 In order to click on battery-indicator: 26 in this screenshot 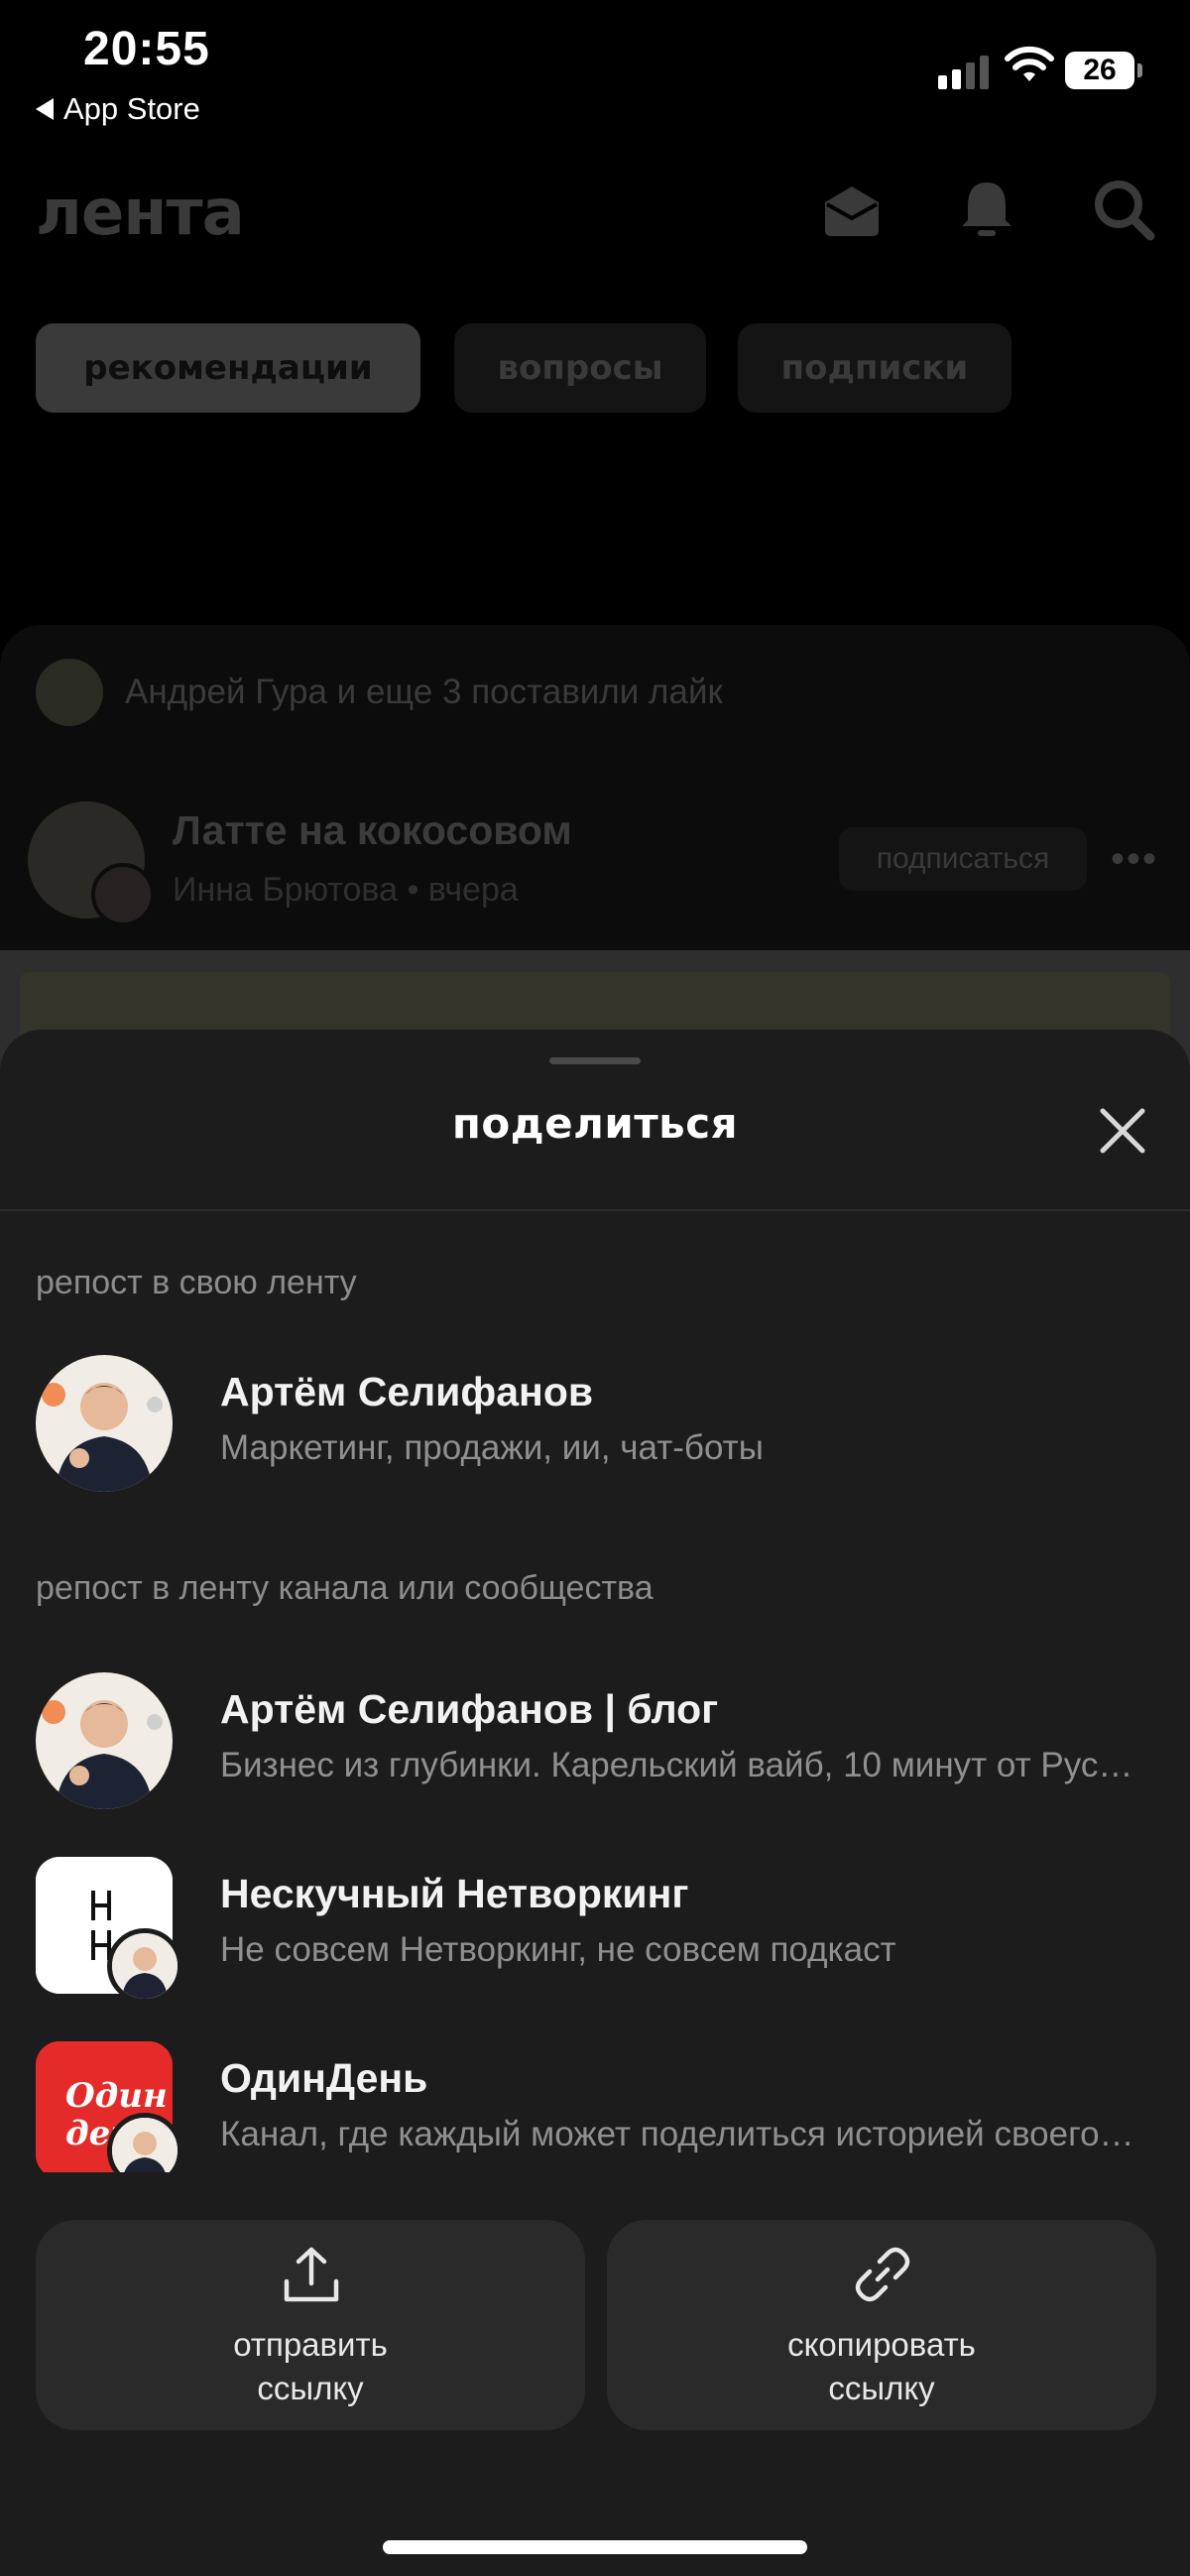, I will do `click(1103, 70)`.